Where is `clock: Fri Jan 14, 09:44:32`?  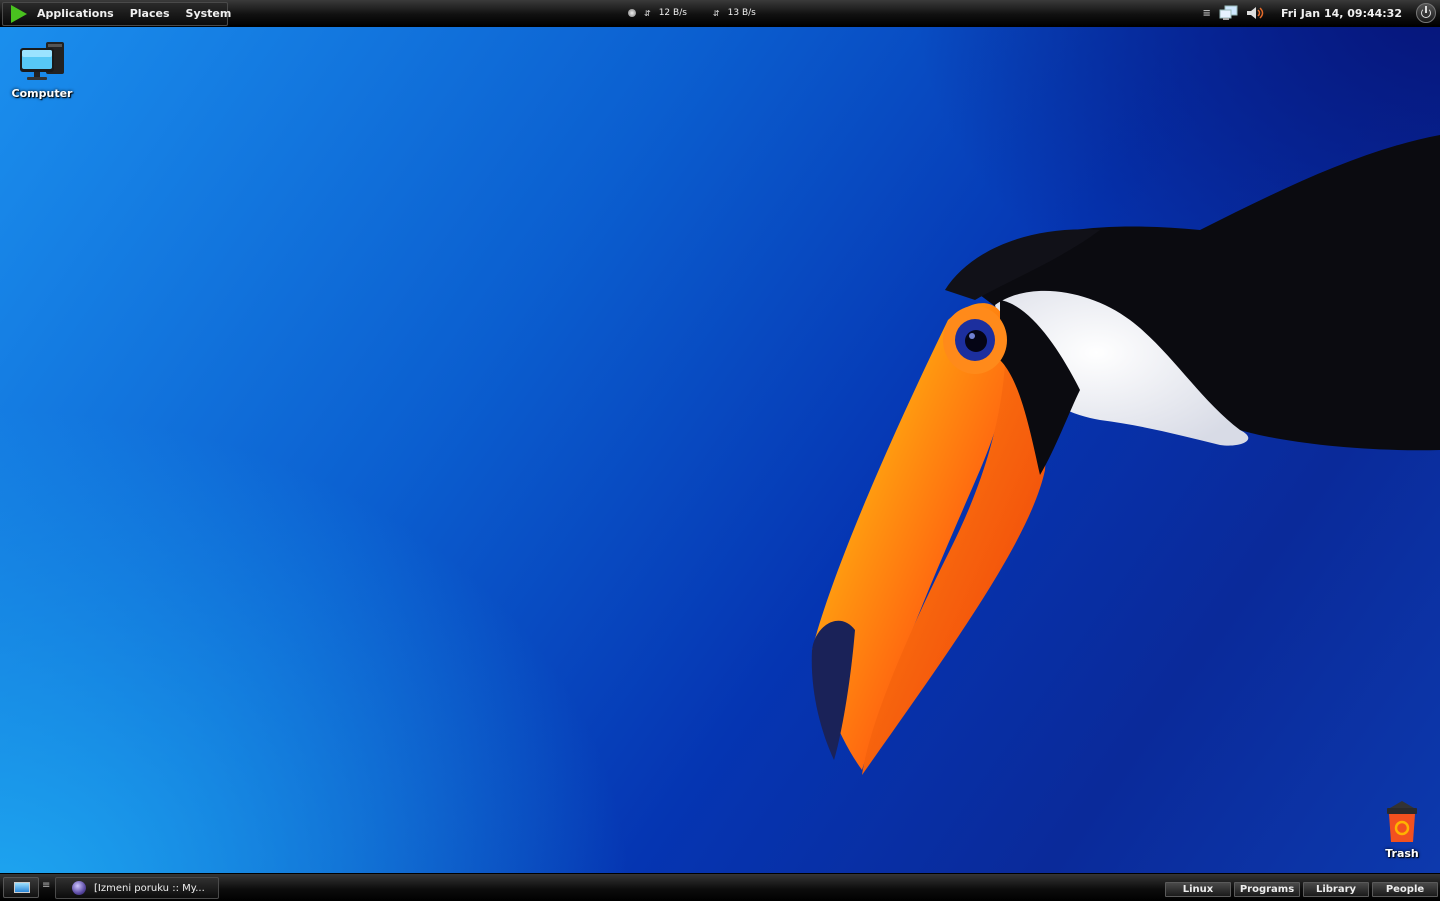 clock: Fri Jan 14, 09:44:32 is located at coordinates (1341, 13).